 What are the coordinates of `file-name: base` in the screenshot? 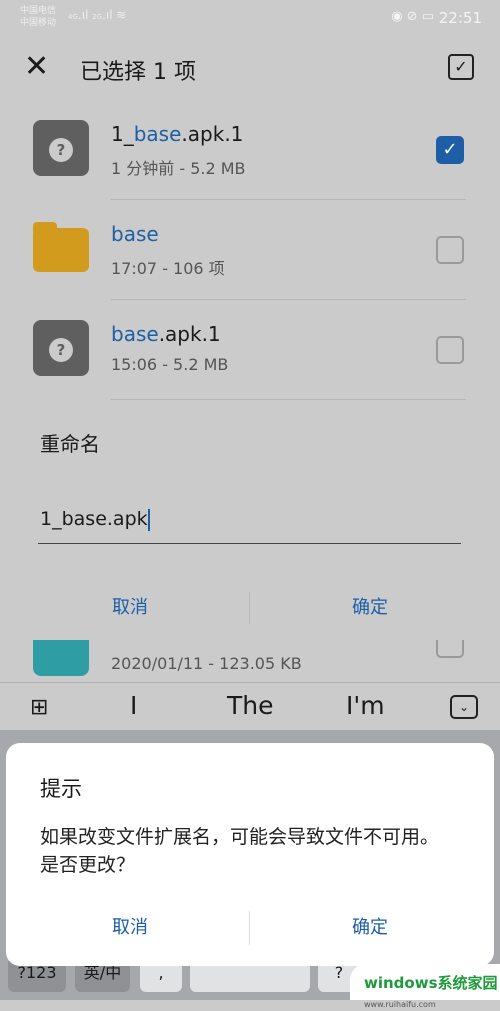 It's located at (135, 234).